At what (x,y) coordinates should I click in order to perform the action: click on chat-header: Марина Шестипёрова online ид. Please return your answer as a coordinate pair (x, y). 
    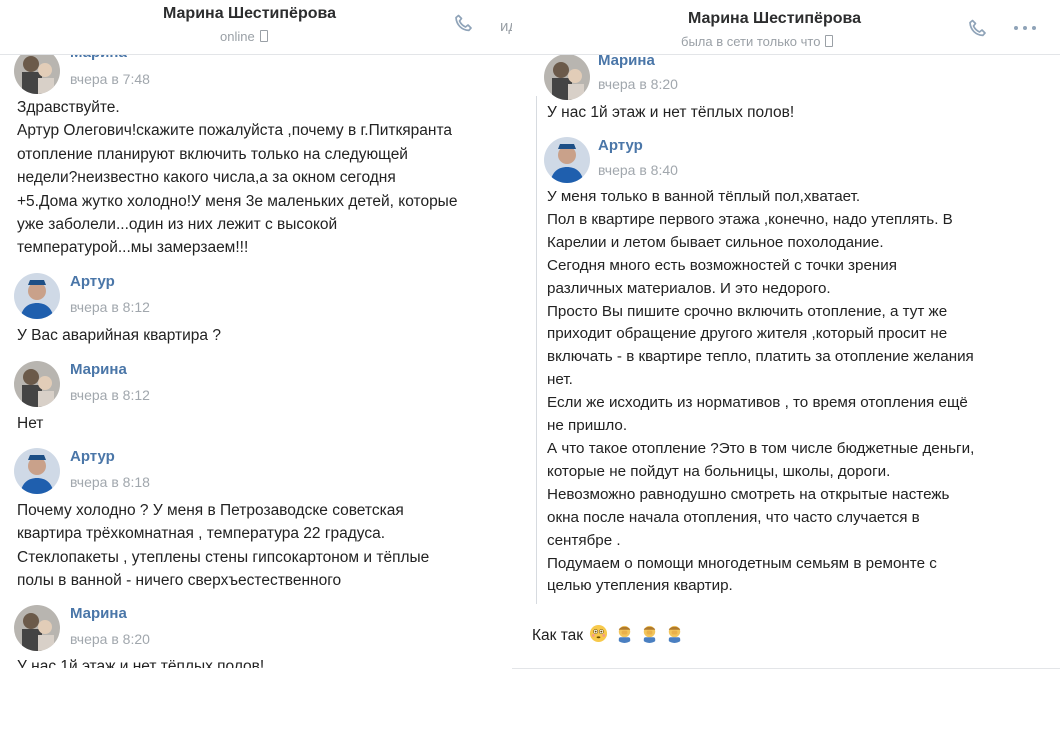
    Looking at the image, I should click on (256, 27).